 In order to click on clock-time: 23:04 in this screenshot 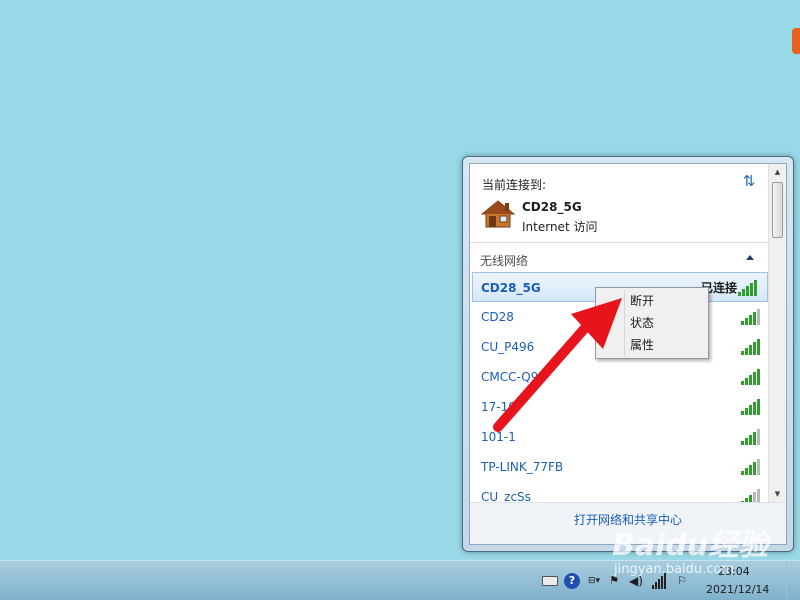, I will do `click(734, 571)`.